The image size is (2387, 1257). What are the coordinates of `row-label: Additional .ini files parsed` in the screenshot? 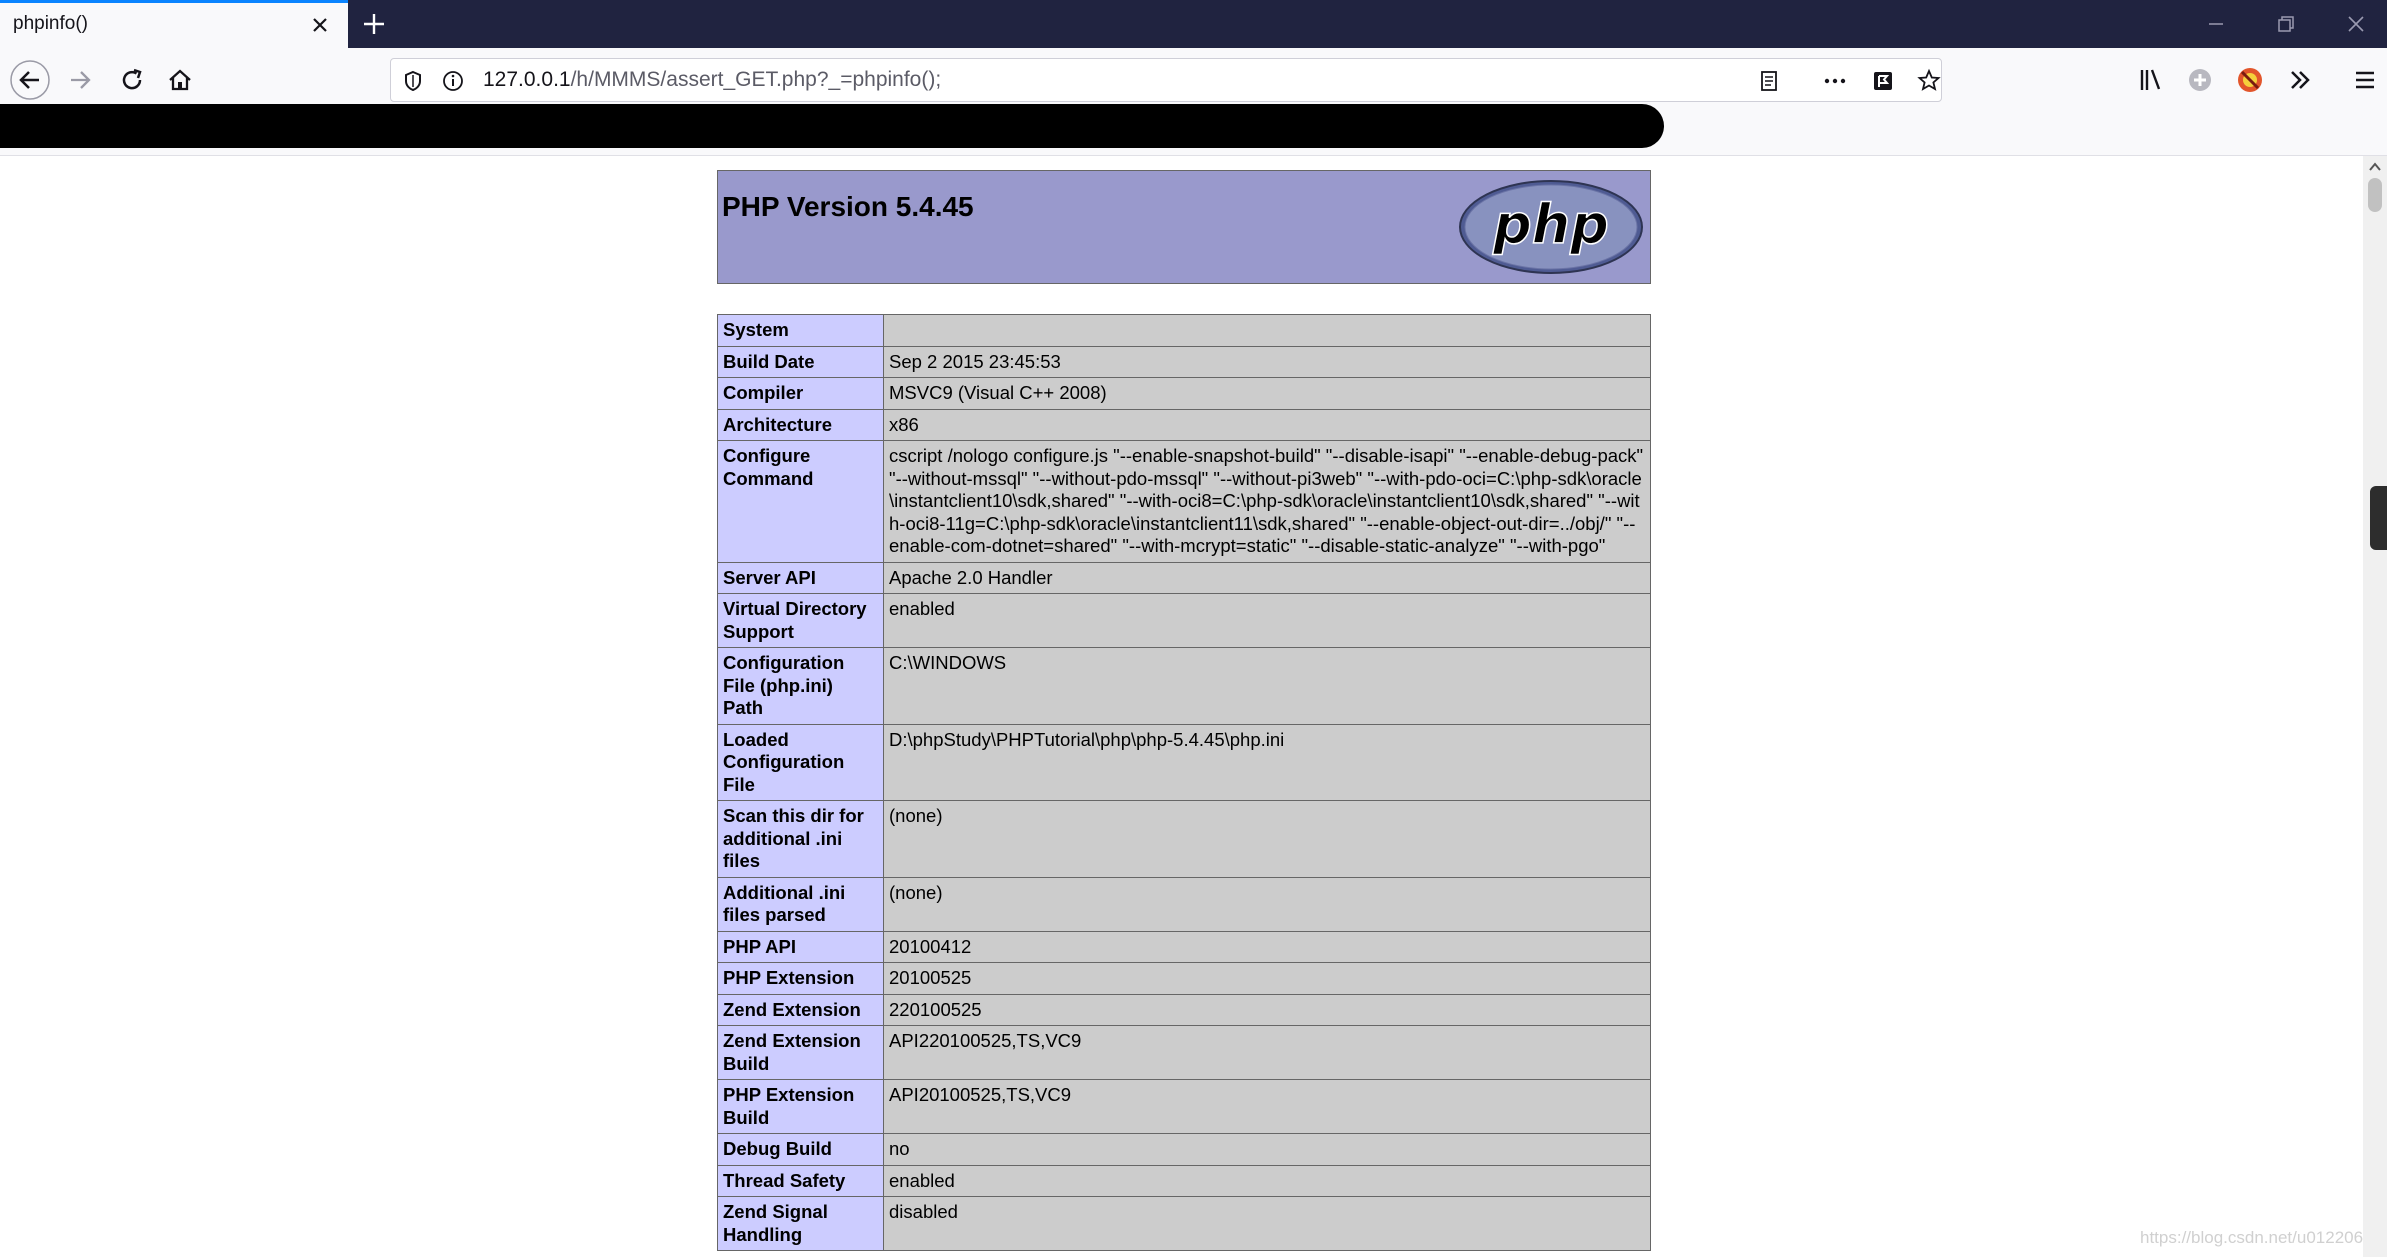 It's located at (800, 904).